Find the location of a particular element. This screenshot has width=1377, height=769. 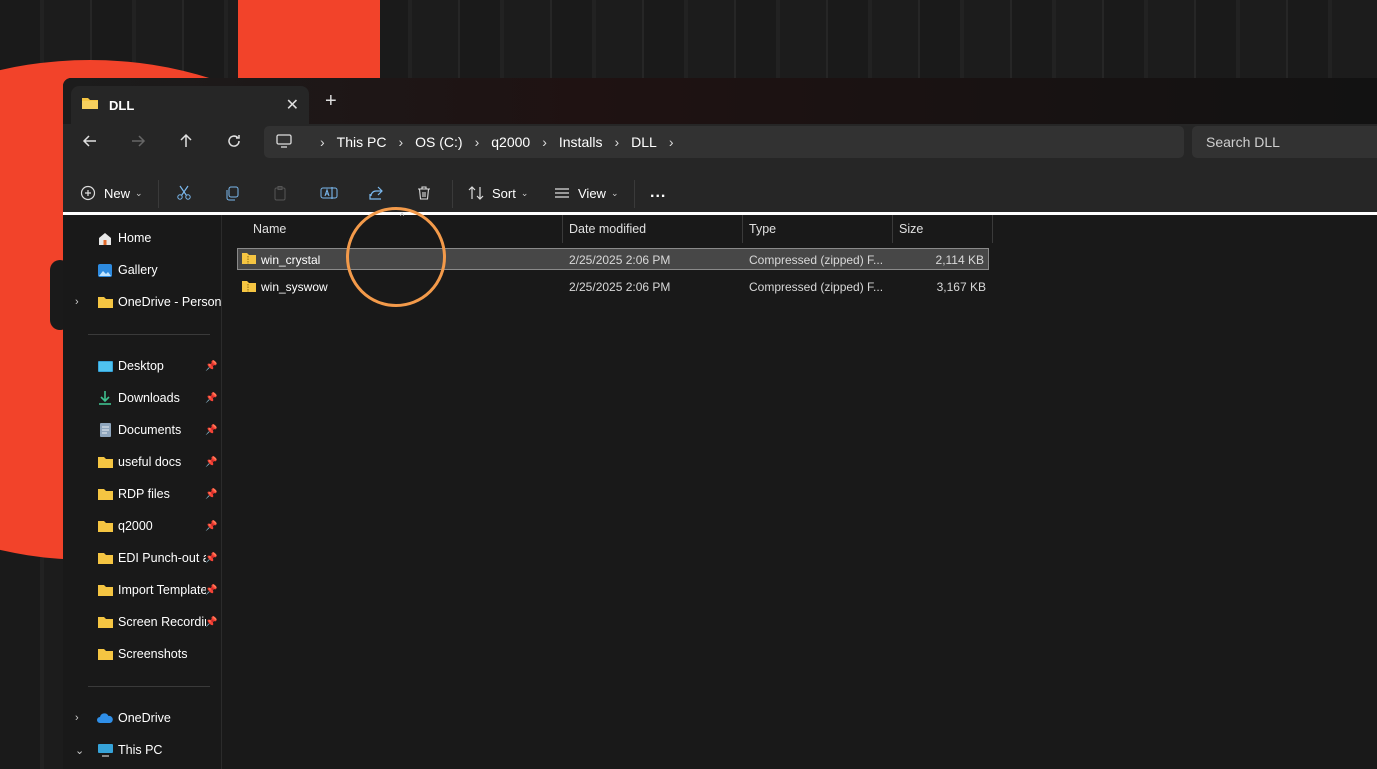

sidebar-item-desktop: Desktop 📌 is located at coordinates (142, 366).